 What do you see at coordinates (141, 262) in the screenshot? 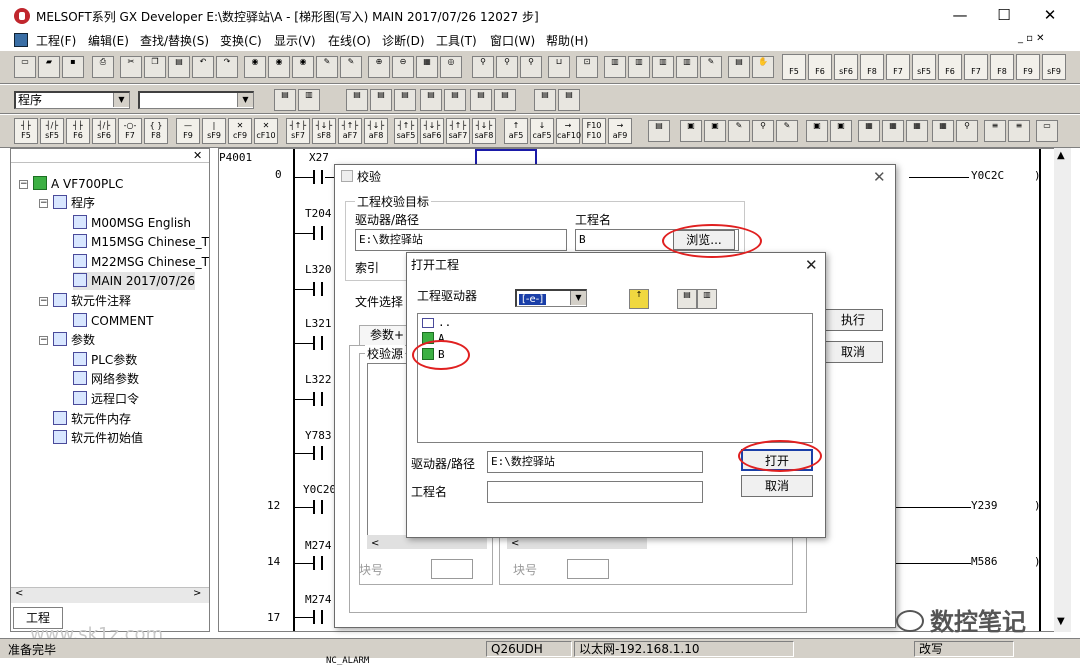
I see `tree-item-m22msg: M22MSG Chinese_T` at bounding box center [141, 262].